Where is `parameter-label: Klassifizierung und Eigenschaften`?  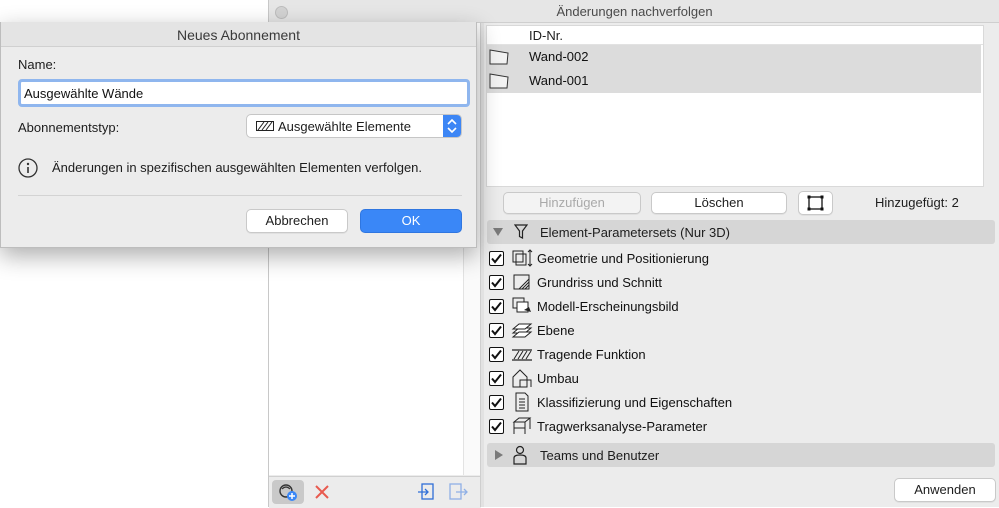
parameter-label: Klassifizierung und Eigenschaften is located at coordinates (635, 402).